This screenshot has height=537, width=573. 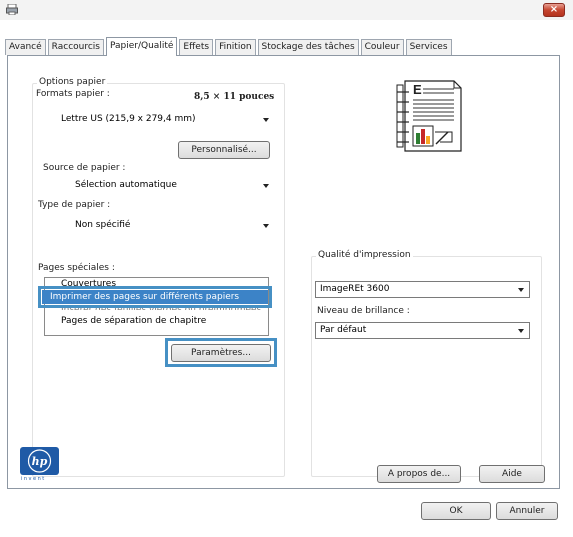 What do you see at coordinates (33, 479) in the screenshot?
I see `hp-tagline: invent` at bounding box center [33, 479].